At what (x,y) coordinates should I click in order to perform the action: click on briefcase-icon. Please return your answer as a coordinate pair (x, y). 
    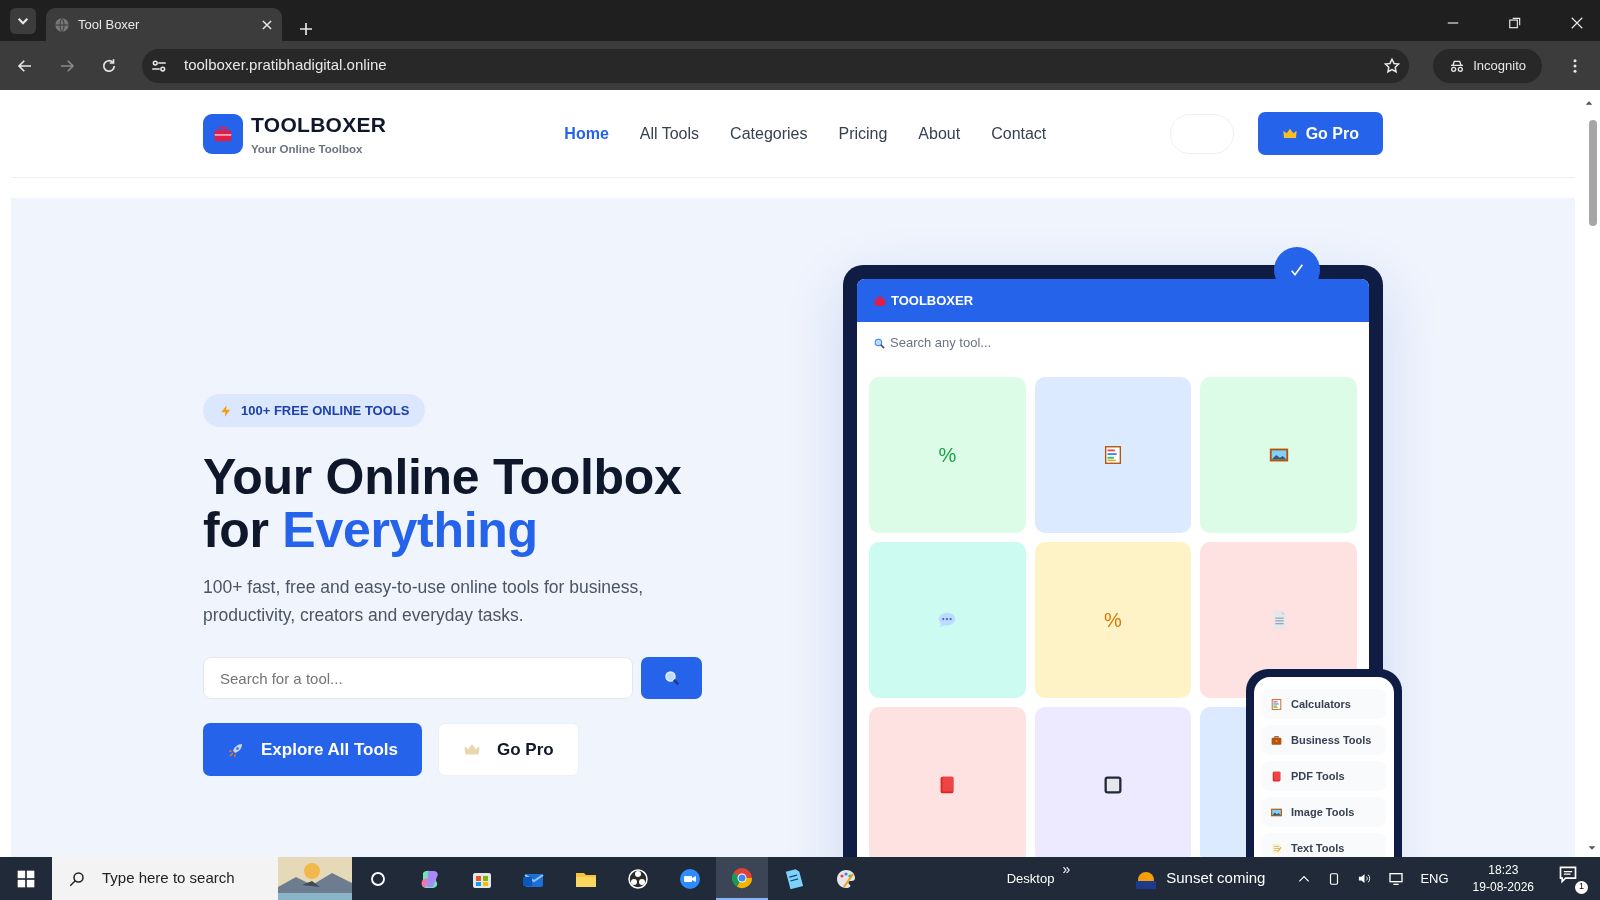
    Looking at the image, I should click on (1276, 740).